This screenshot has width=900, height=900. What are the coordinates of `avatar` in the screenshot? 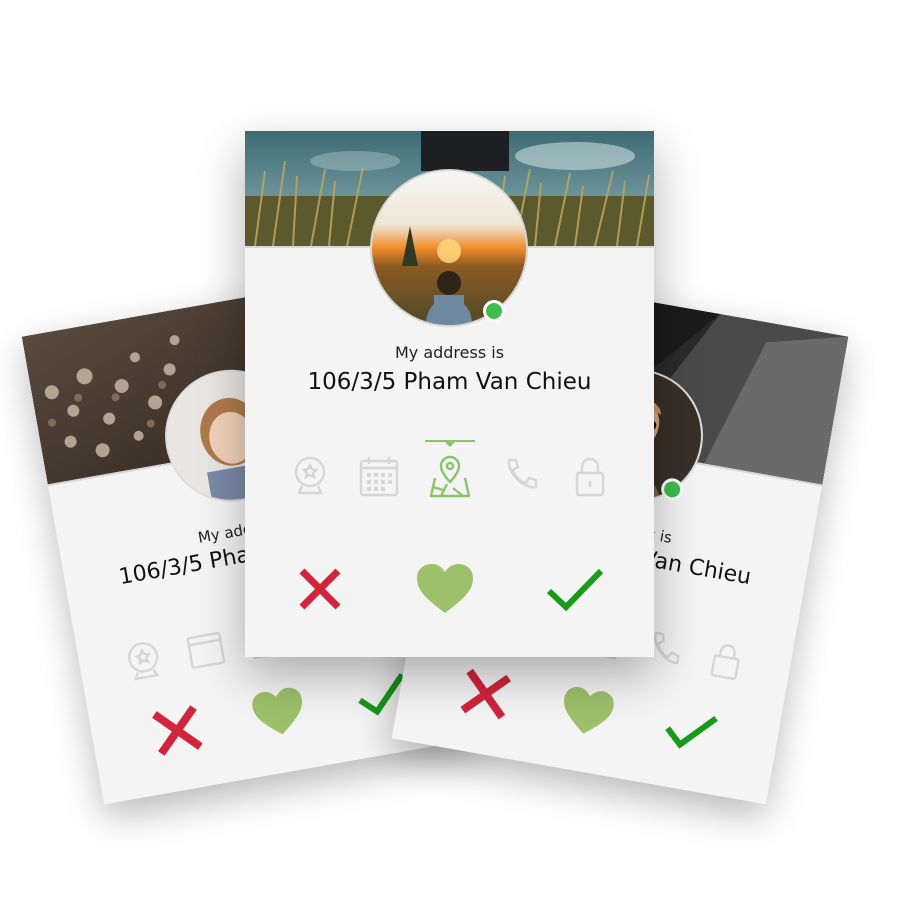 It's located at (449, 248).